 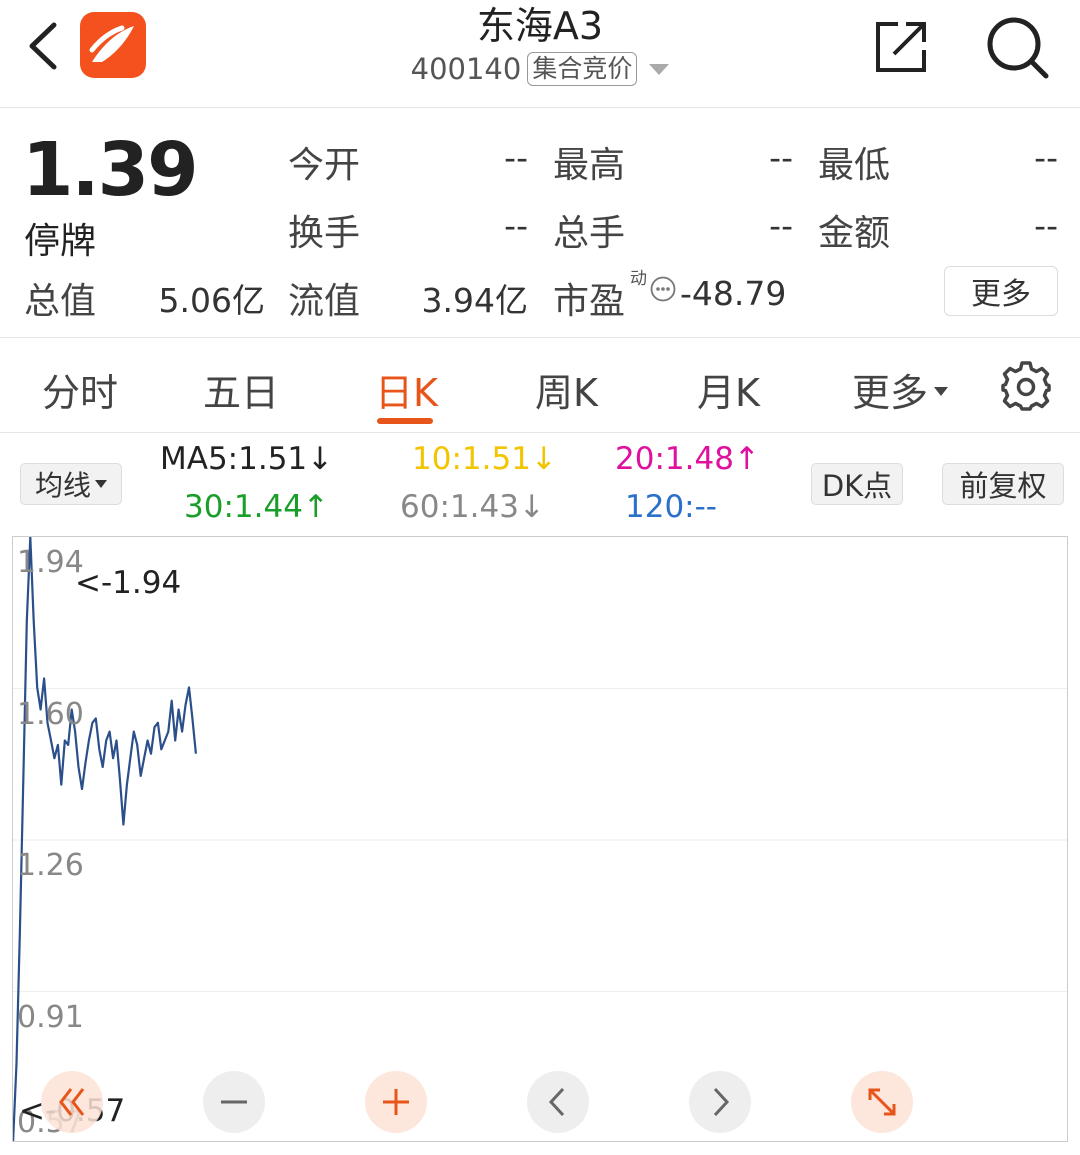 I want to click on double-chevron-left-icon, so click(x=72, y=1102).